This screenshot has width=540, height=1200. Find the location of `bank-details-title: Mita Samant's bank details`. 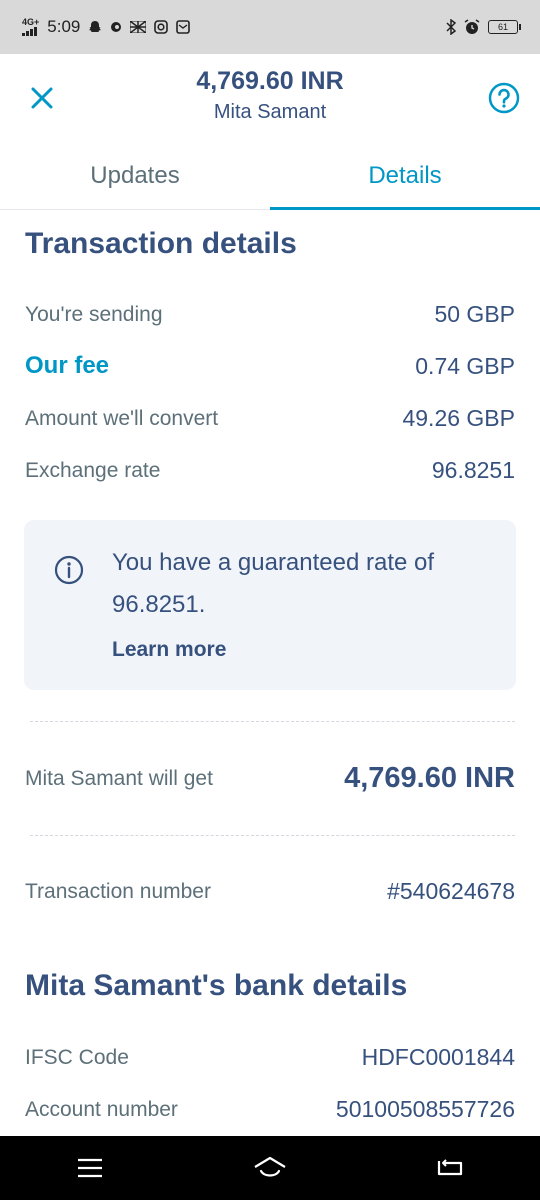

bank-details-title: Mita Samant's bank details is located at coordinates (216, 985).